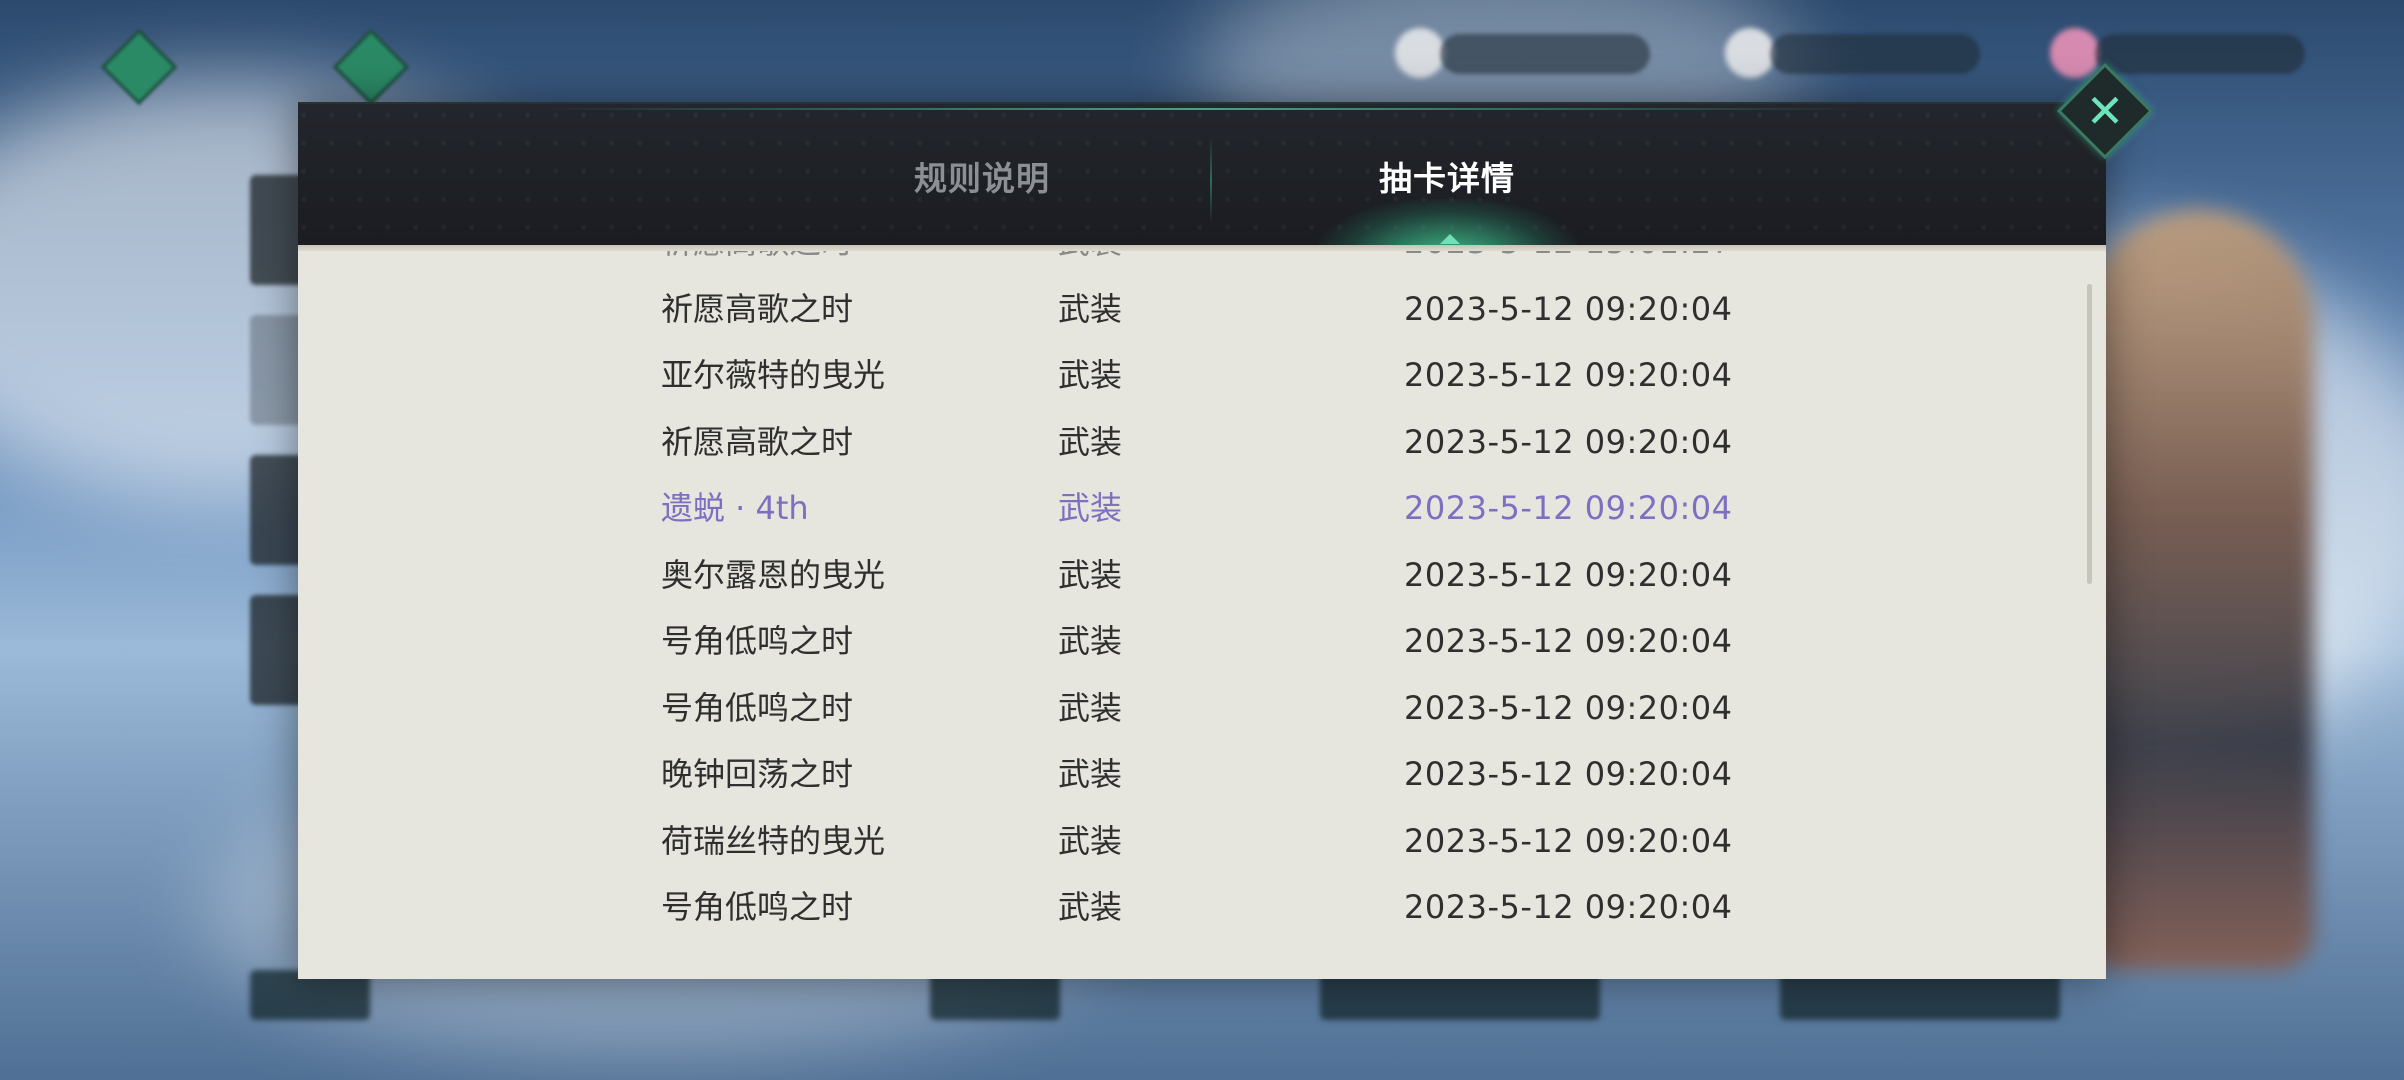 The image size is (2404, 1080). I want to click on dialog-header: 规则说明 抽卡详情, so click(1202, 180).